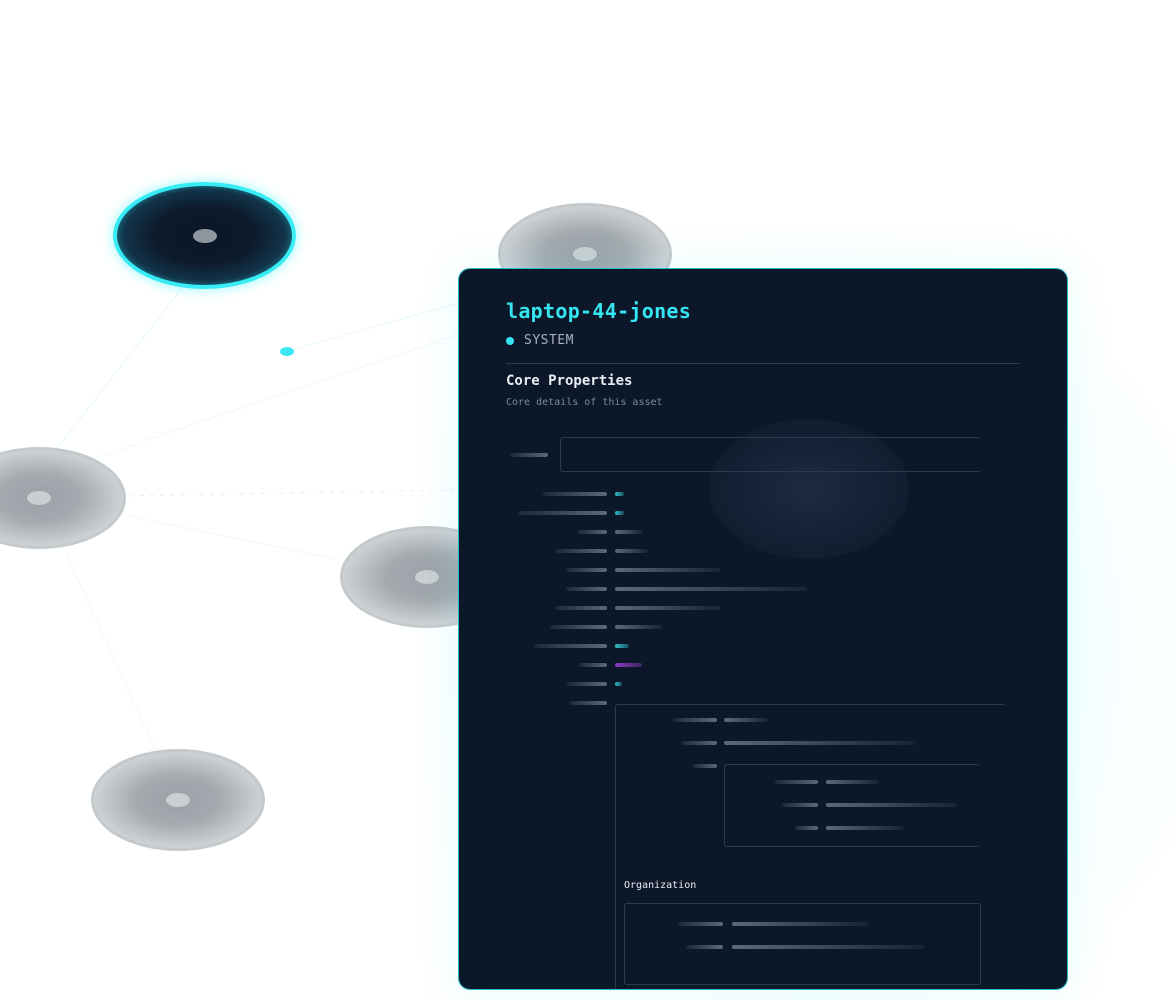 The width and height of the screenshot is (1176, 1000). I want to click on section-subtitle: Core details of this asset, so click(584, 402).